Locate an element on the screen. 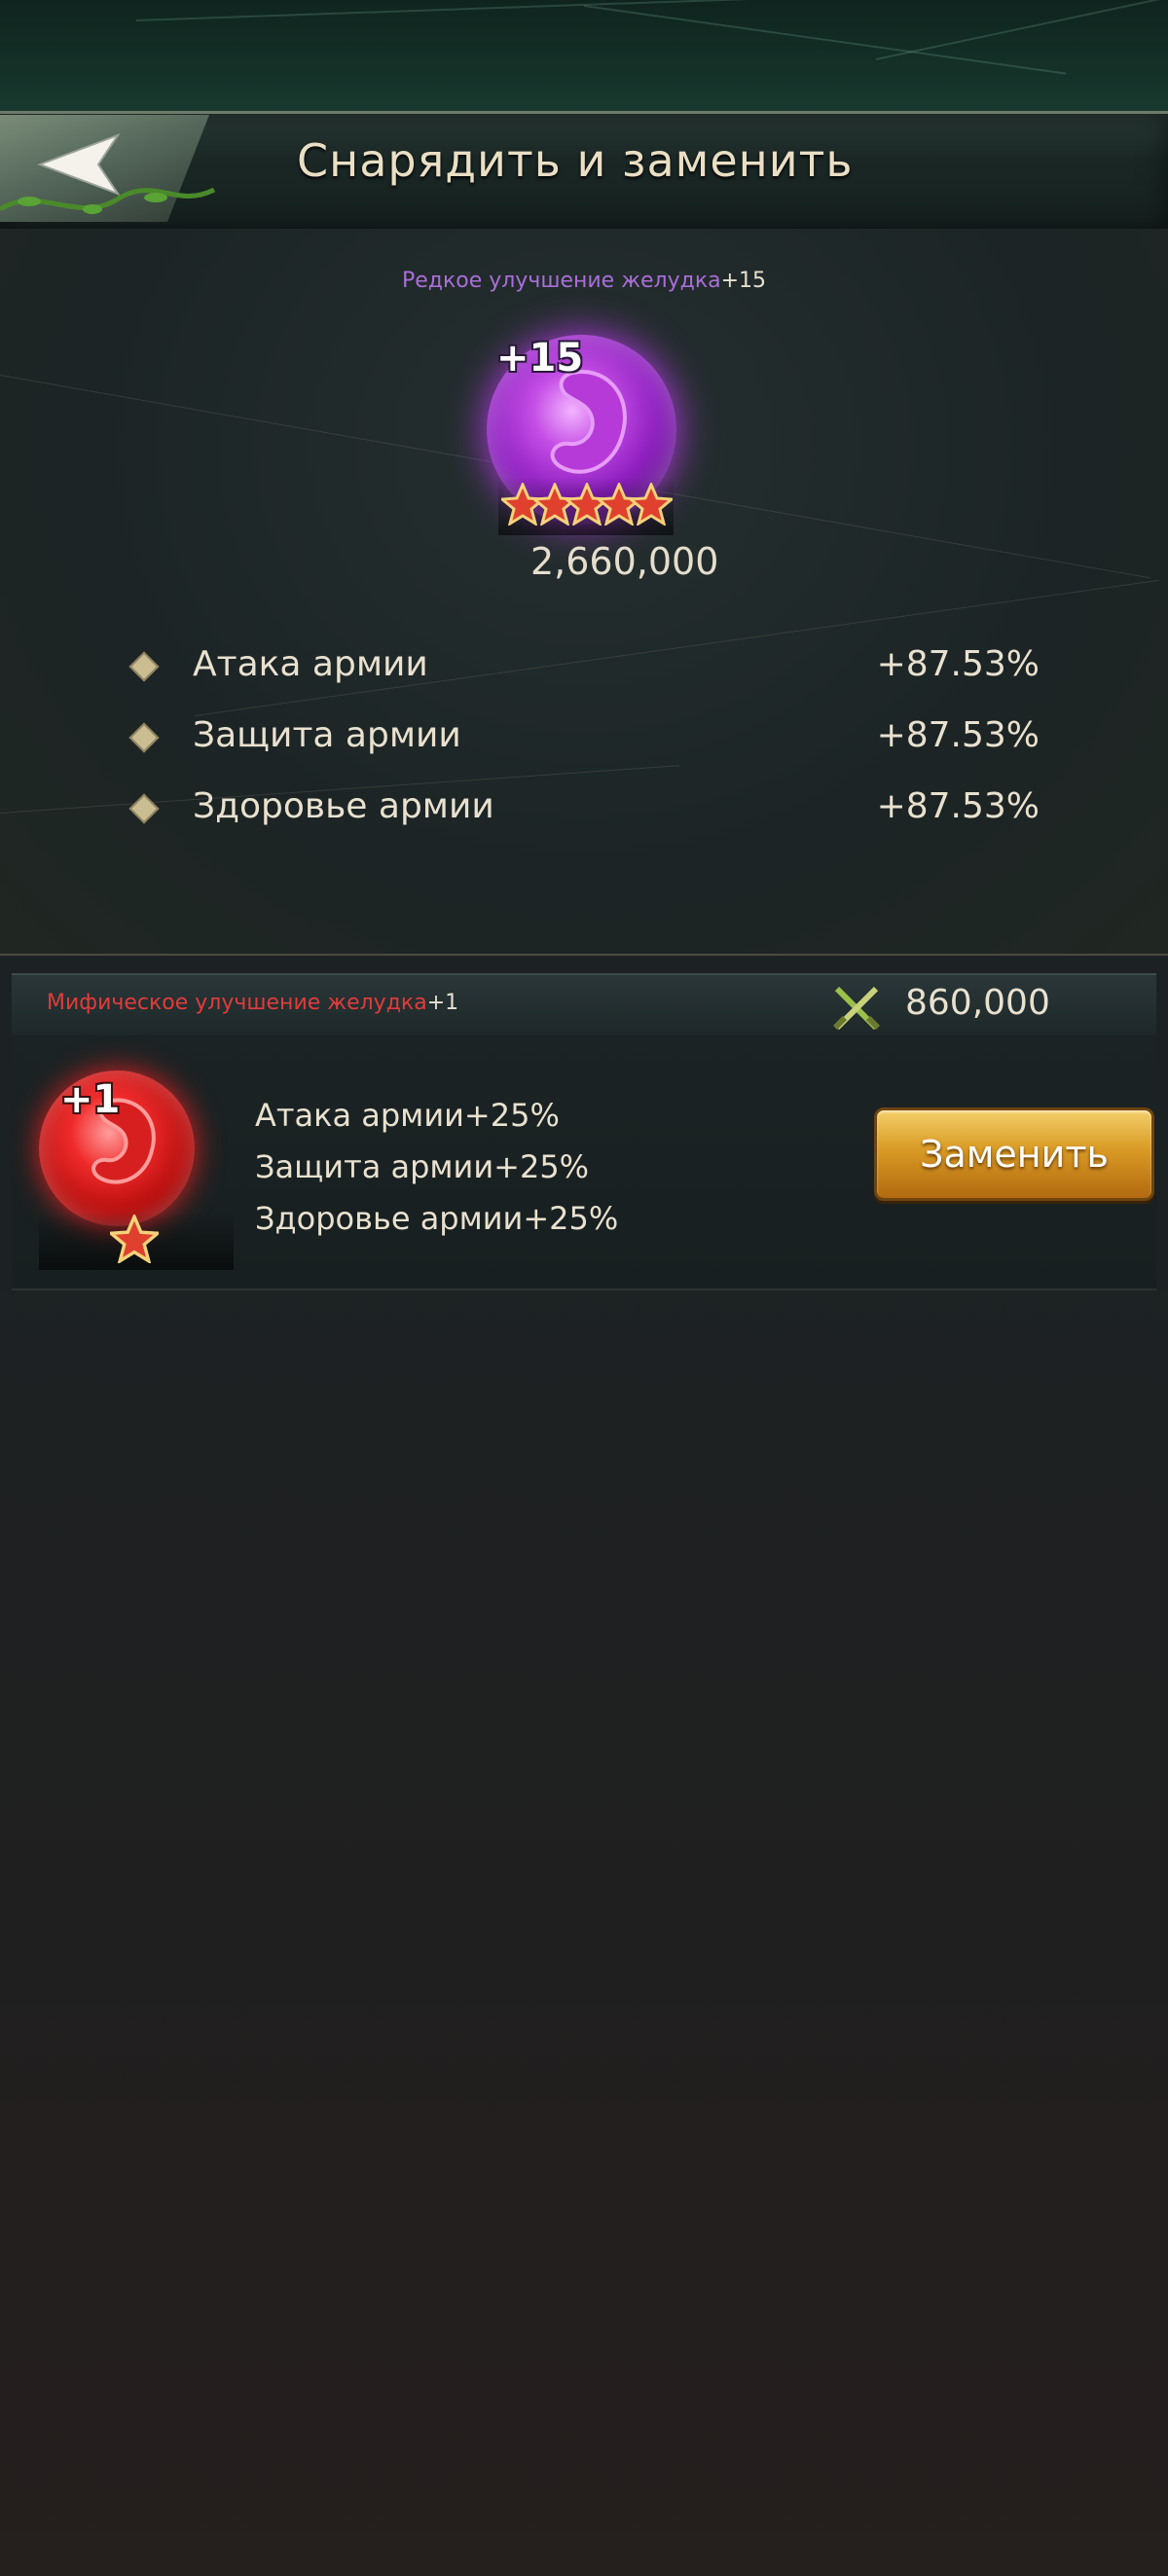  equipped-item-name: Редкое улучшение желудка+15 is located at coordinates (584, 281).